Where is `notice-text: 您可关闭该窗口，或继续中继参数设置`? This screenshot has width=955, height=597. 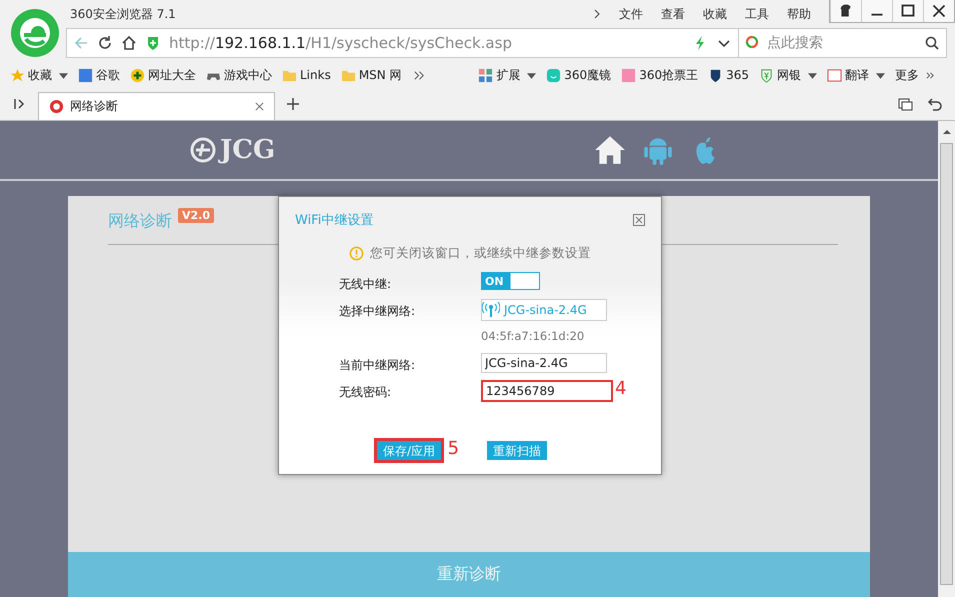 notice-text: 您可关闭该窗口，或继续中继参数设置 is located at coordinates (480, 253).